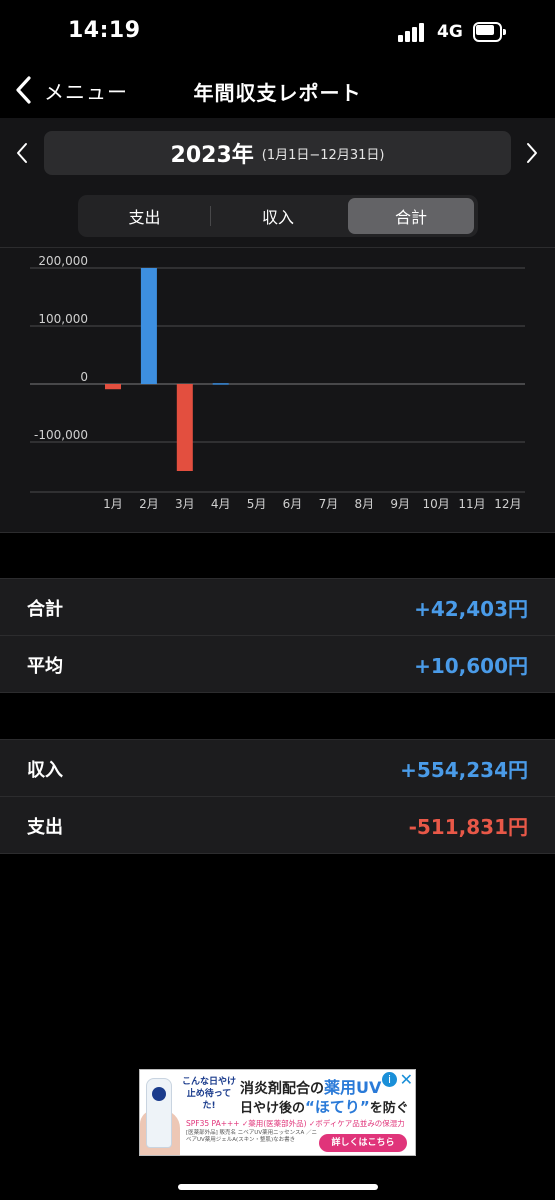  I want to click on x-tick-label: 9月, so click(400, 504).